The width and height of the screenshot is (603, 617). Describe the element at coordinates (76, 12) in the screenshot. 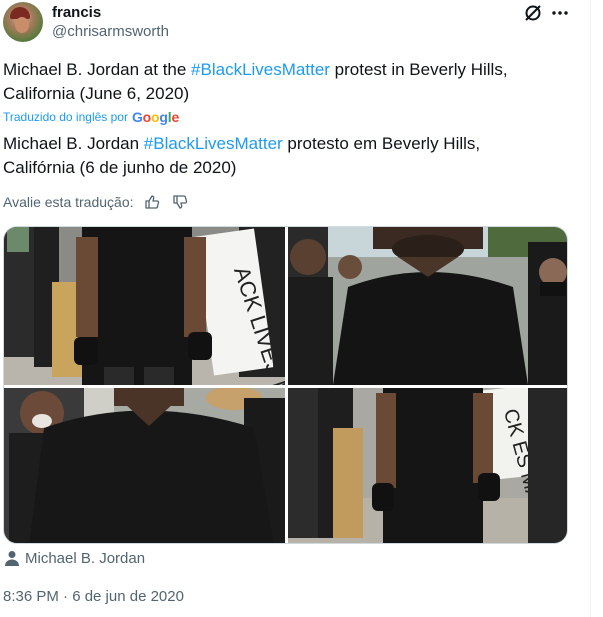

I see `author-display-name: francis` at that location.